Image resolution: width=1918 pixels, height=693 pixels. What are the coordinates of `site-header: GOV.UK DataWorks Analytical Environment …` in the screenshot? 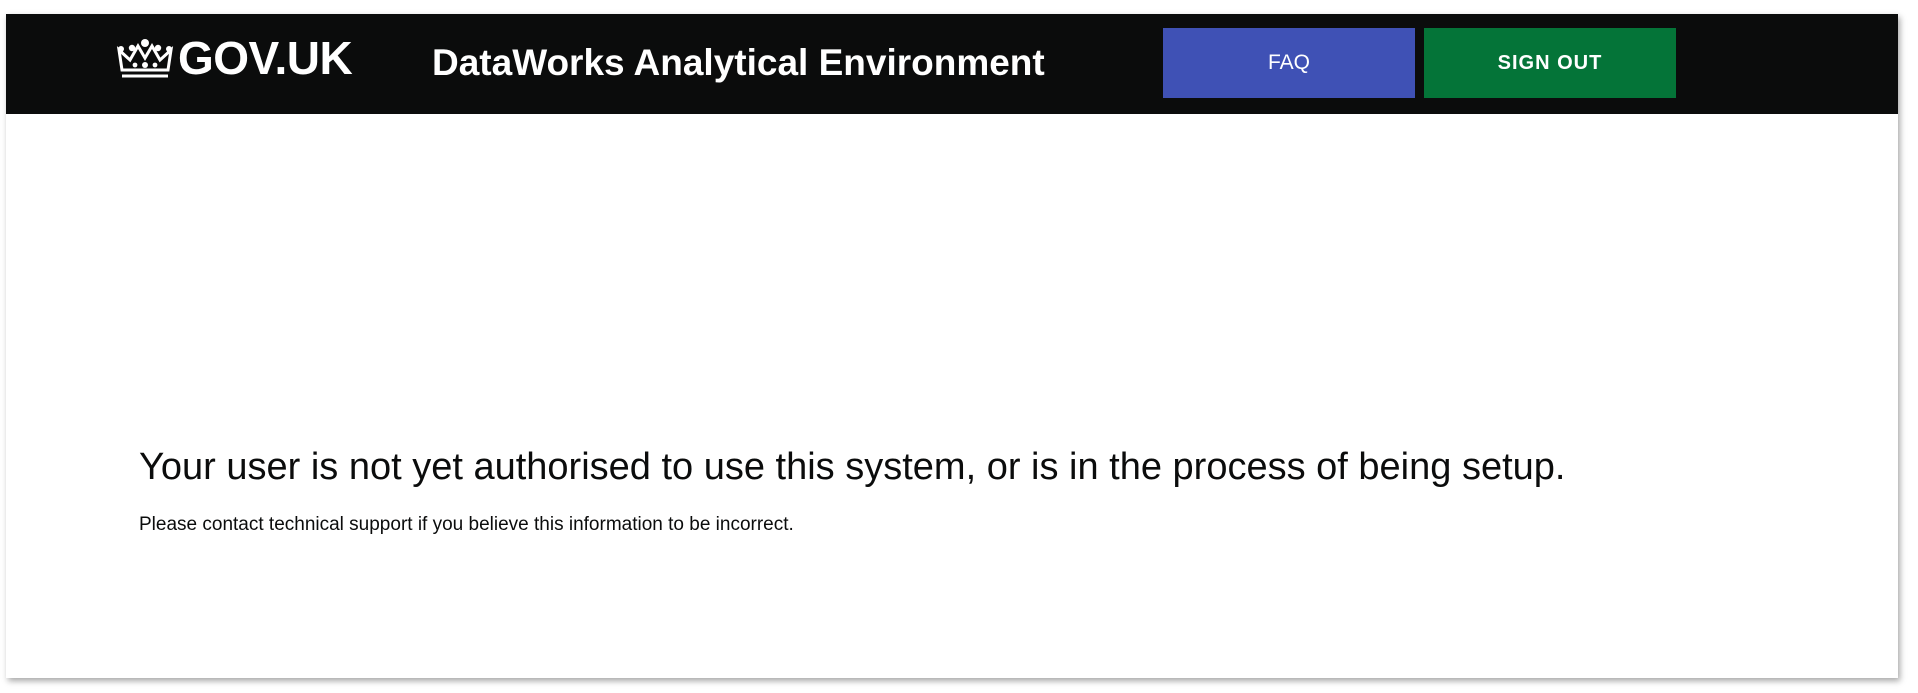 It's located at (952, 64).